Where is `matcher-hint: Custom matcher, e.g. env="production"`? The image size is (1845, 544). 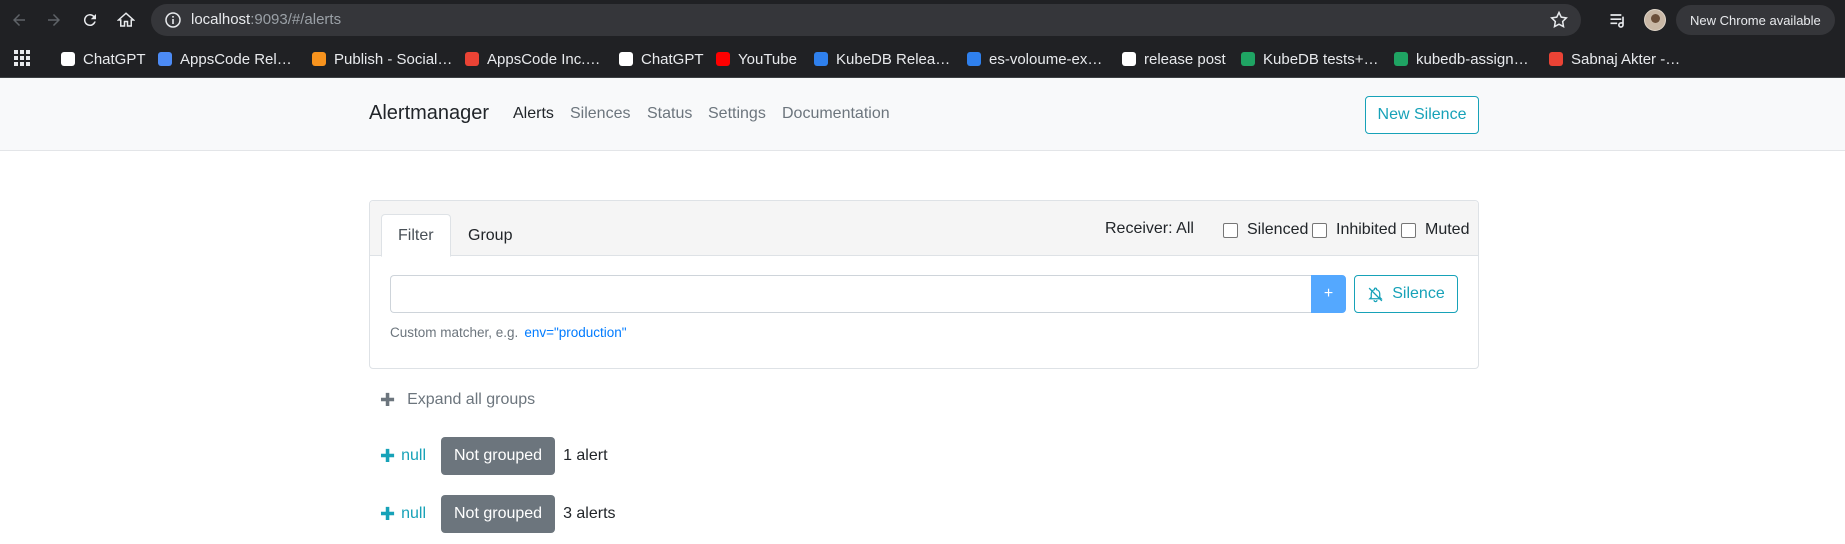 matcher-hint: Custom matcher, e.g. env="production" is located at coordinates (508, 332).